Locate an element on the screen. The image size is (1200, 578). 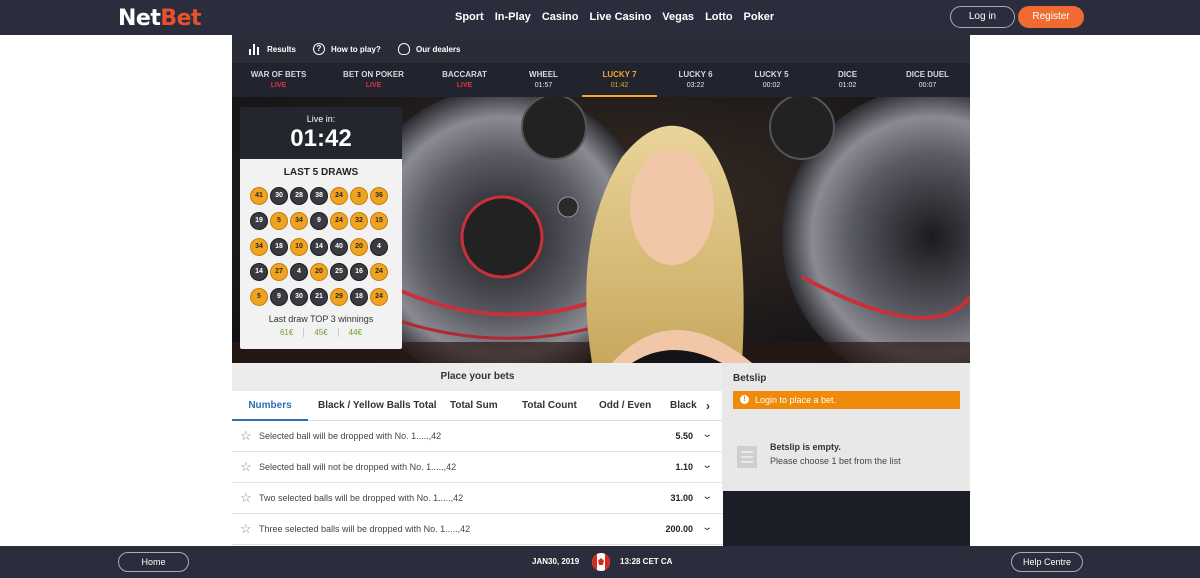
tab-name: DICE is located at coordinates (847, 74).